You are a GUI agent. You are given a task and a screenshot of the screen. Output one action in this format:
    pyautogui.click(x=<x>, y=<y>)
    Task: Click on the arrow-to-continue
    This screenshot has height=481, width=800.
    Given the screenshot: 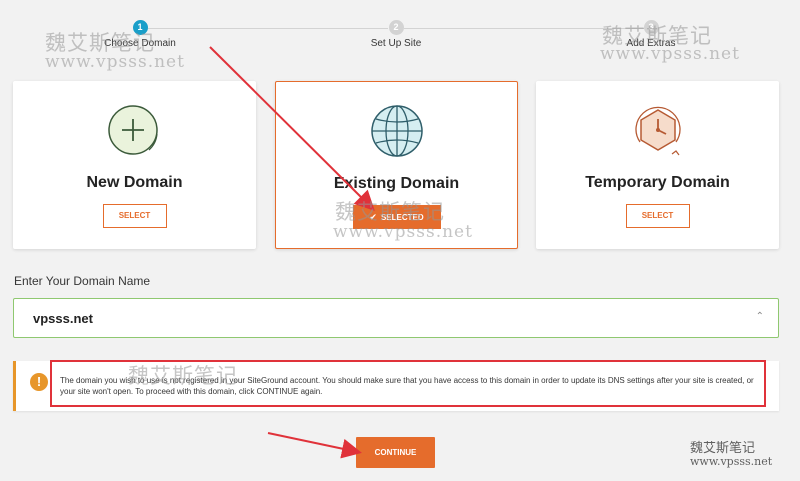 What is the action you would take?
    pyautogui.click(x=314, y=445)
    